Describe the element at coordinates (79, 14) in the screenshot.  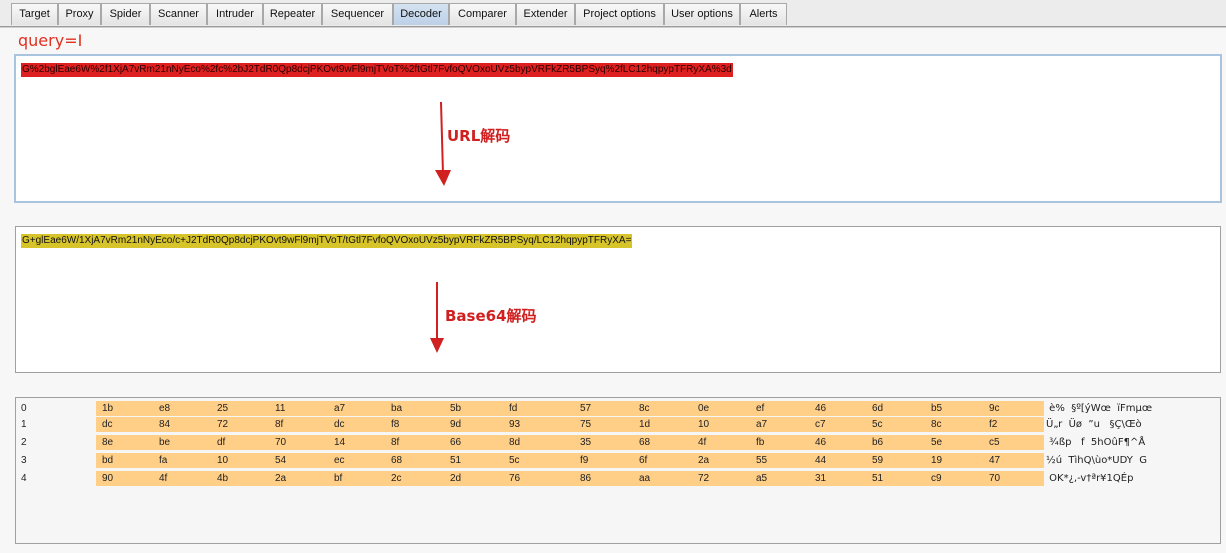
I see `tab-proxy: Proxy` at that location.